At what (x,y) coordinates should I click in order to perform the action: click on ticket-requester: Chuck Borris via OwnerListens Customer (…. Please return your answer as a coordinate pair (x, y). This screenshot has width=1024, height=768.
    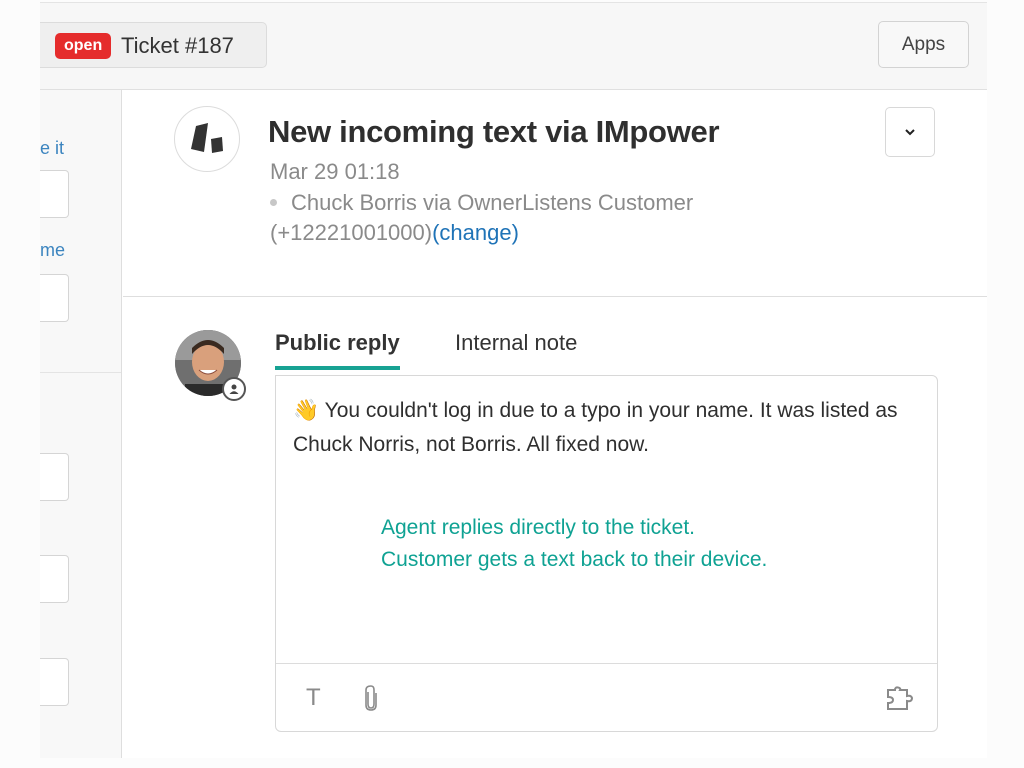
    Looking at the image, I should click on (520, 218).